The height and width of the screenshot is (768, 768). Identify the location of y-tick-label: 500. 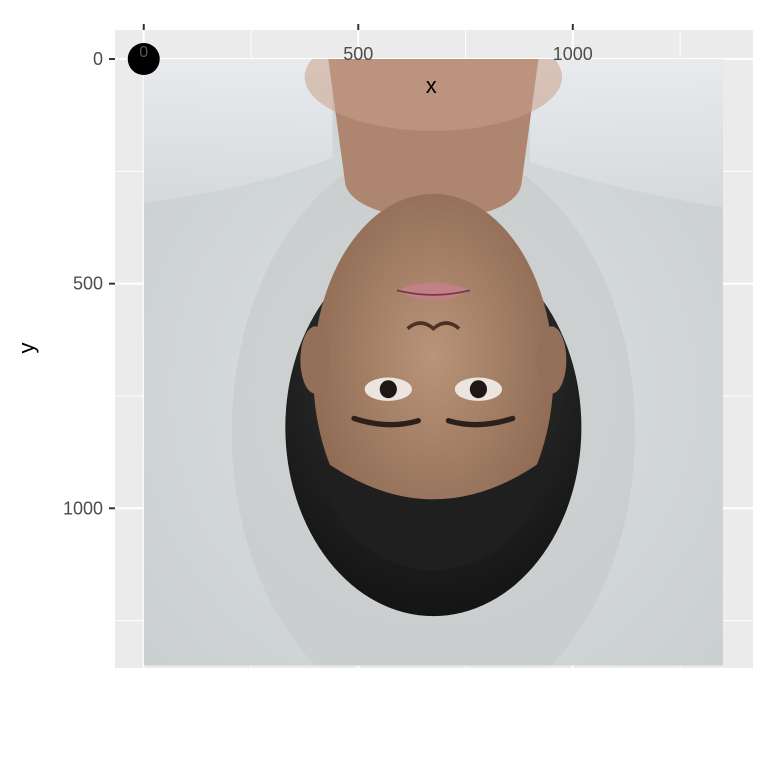
(88, 284).